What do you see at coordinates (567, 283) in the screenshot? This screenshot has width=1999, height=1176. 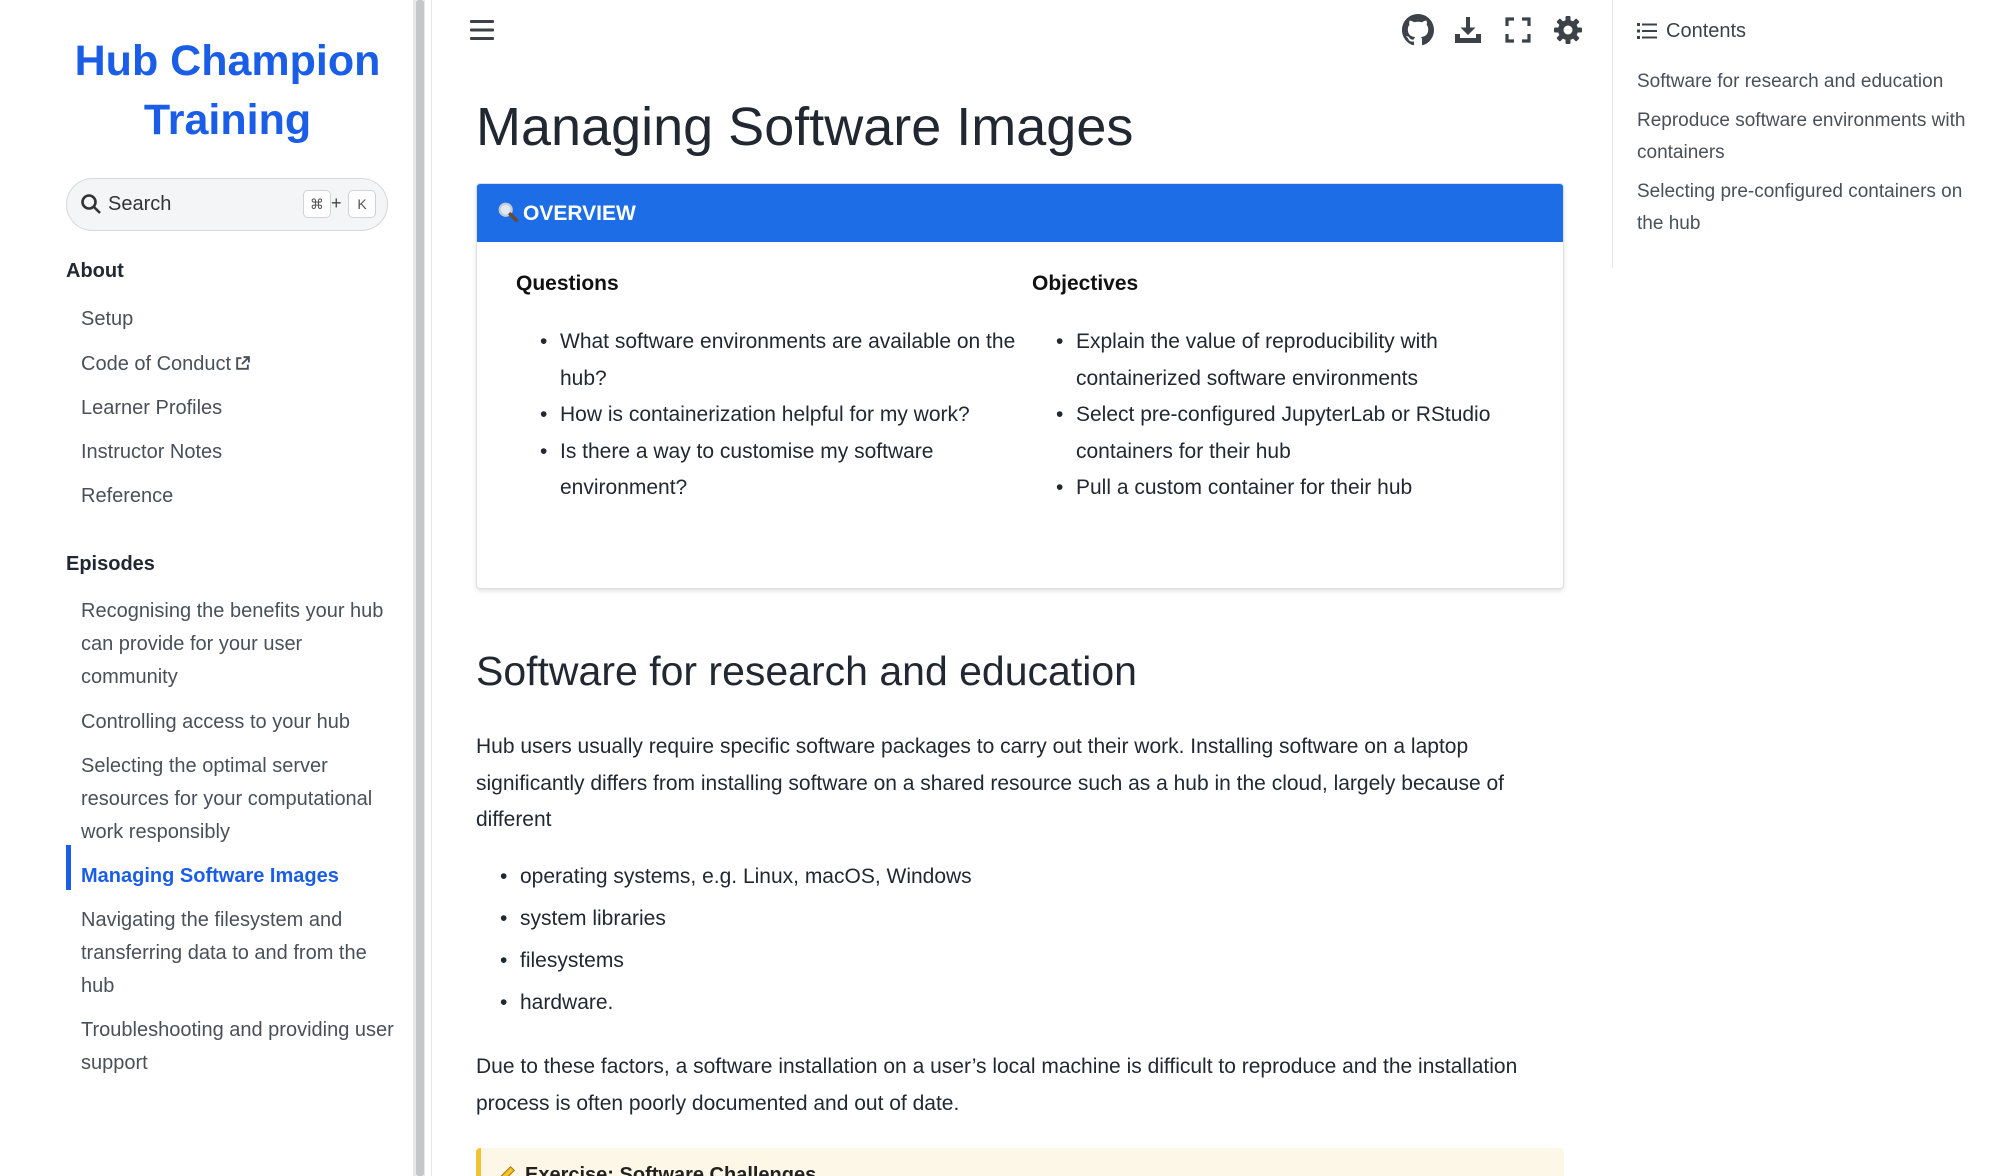 I see `questions-heading: Questions` at bounding box center [567, 283].